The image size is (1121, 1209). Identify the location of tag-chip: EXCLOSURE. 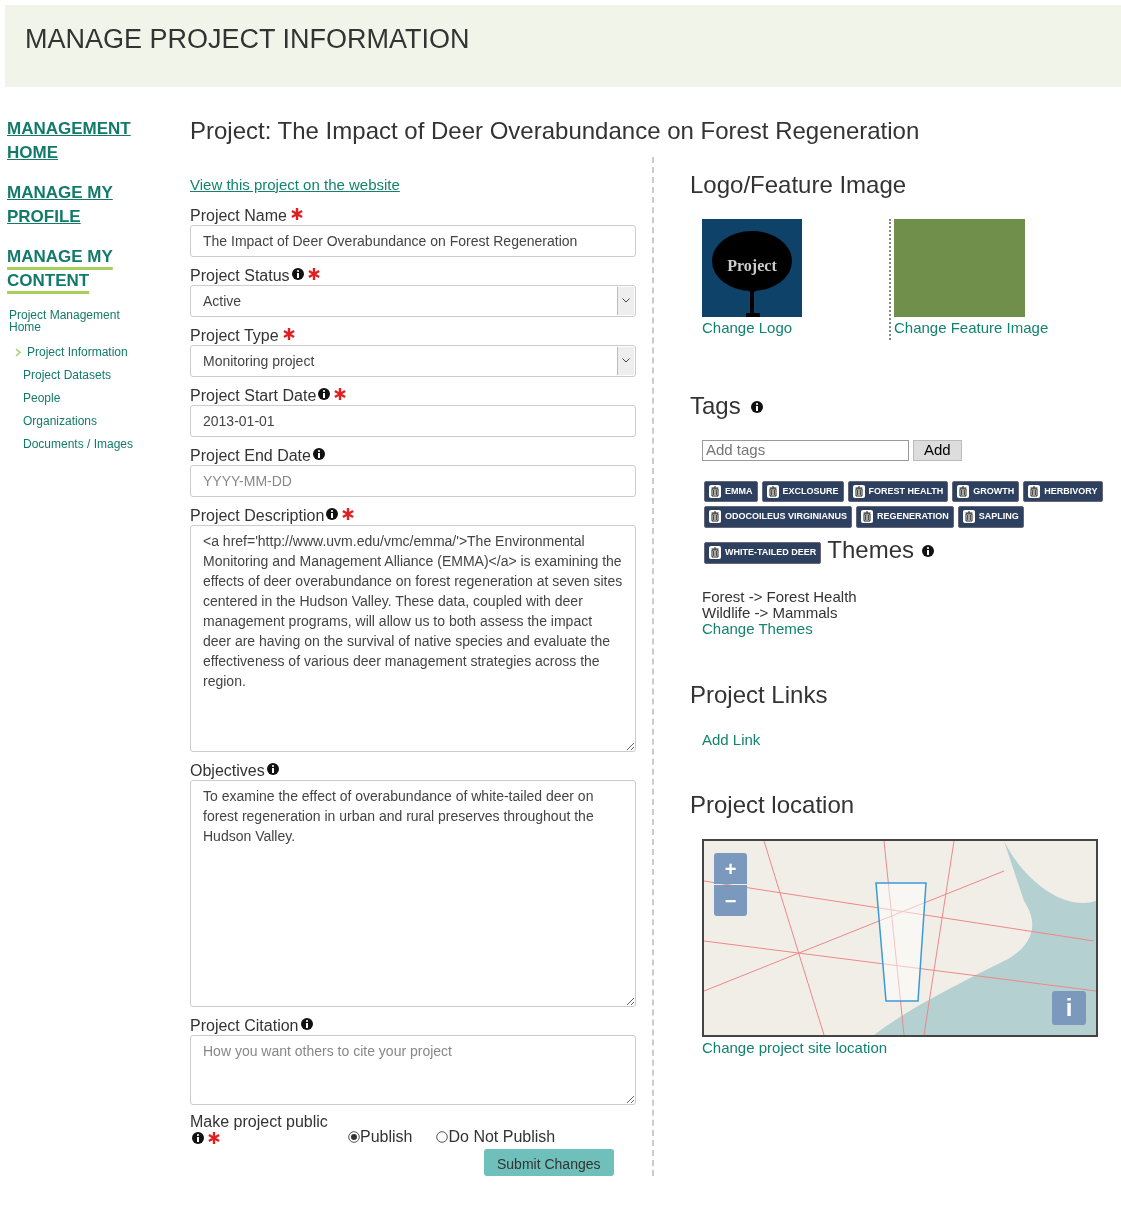
(802, 491).